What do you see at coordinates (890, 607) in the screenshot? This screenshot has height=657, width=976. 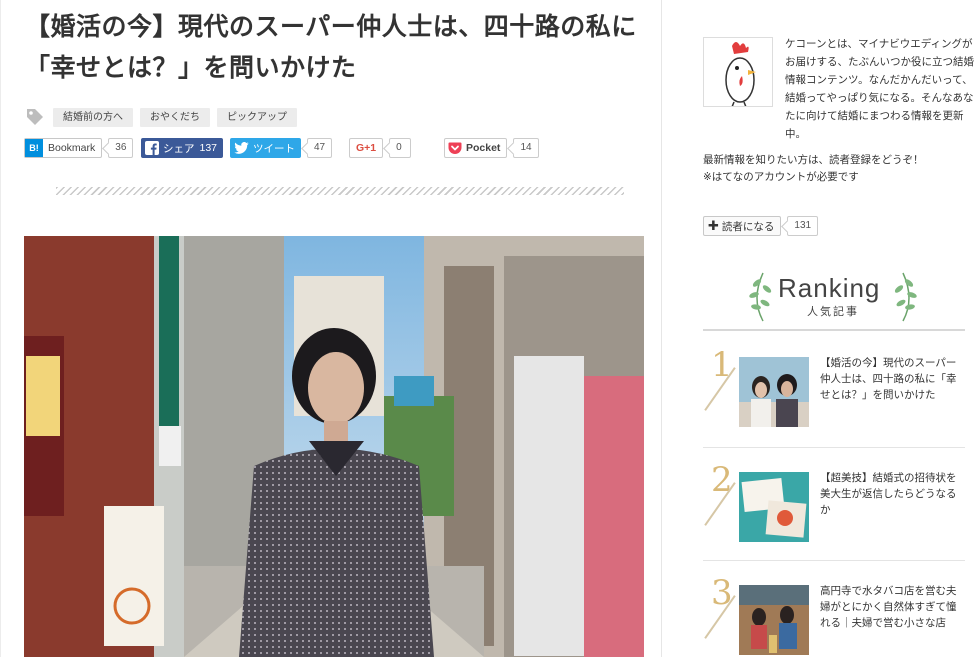 I see `ranking-item-title: 高円寺で水タバコ店を営む夫婦がとにかく自然体すぎて憧れる｜夫婦で営む小さな店` at bounding box center [890, 607].